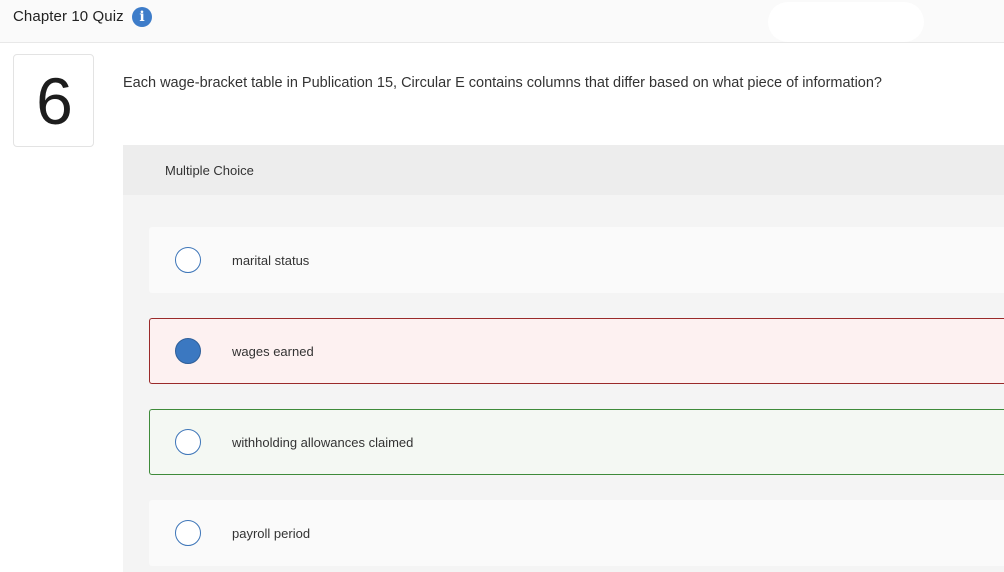 The width and height of the screenshot is (1004, 572). I want to click on choice-option-2: wages earned, so click(576, 351).